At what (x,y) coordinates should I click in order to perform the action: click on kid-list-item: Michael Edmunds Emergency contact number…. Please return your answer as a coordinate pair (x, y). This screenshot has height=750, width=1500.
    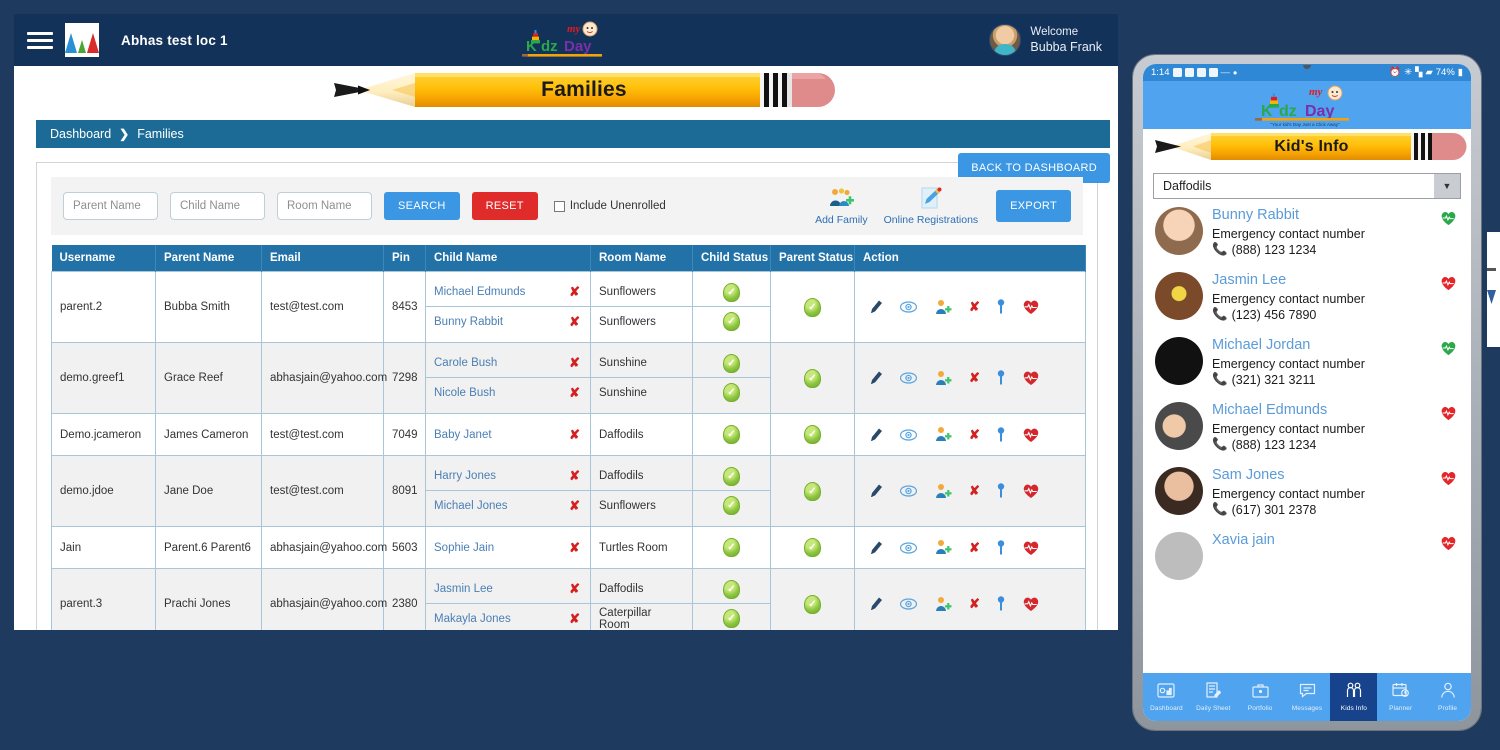
    Looking at the image, I should click on (1307, 426).